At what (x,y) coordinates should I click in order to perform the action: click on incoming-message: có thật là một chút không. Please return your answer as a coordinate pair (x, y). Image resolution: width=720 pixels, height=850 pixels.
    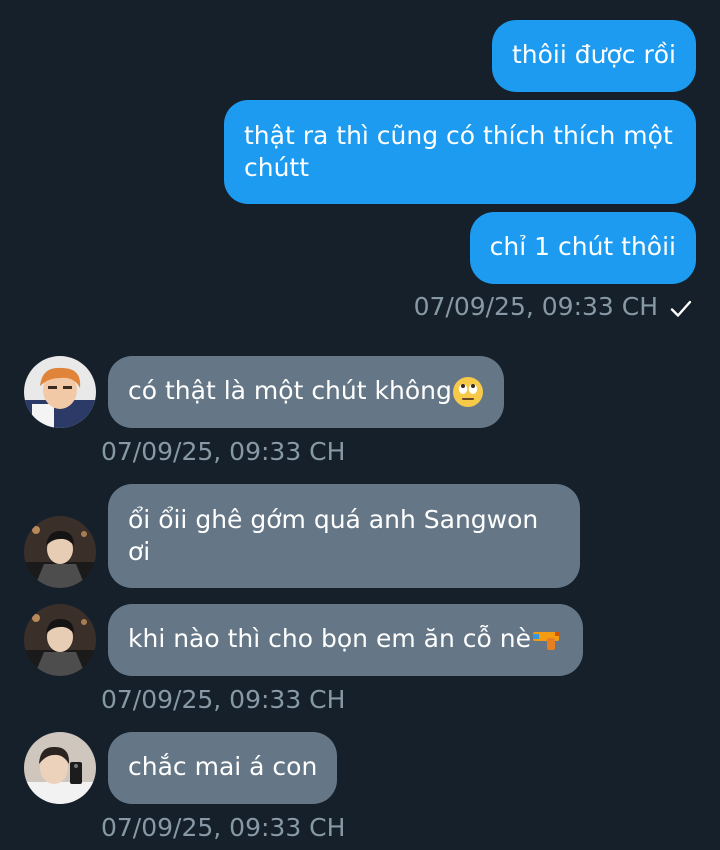
    Looking at the image, I should click on (306, 392).